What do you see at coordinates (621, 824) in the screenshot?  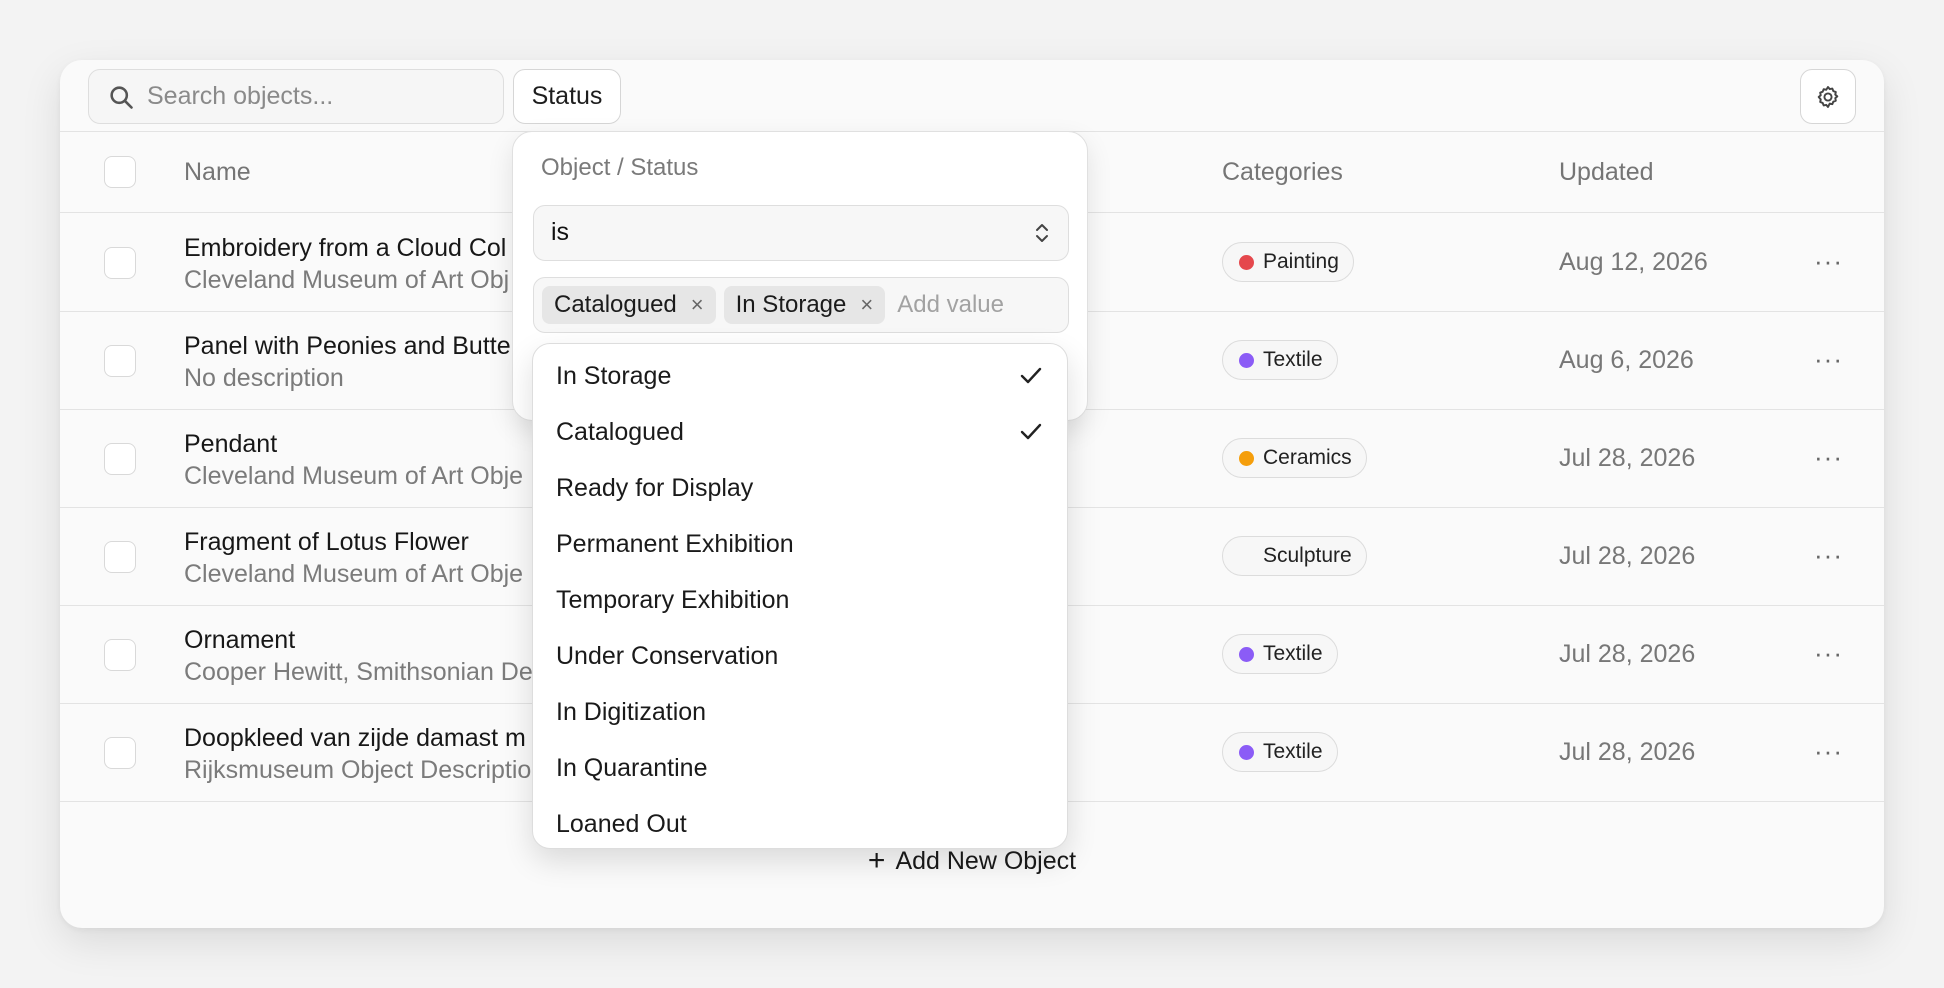 I see `status-option-label: Loaned Out` at bounding box center [621, 824].